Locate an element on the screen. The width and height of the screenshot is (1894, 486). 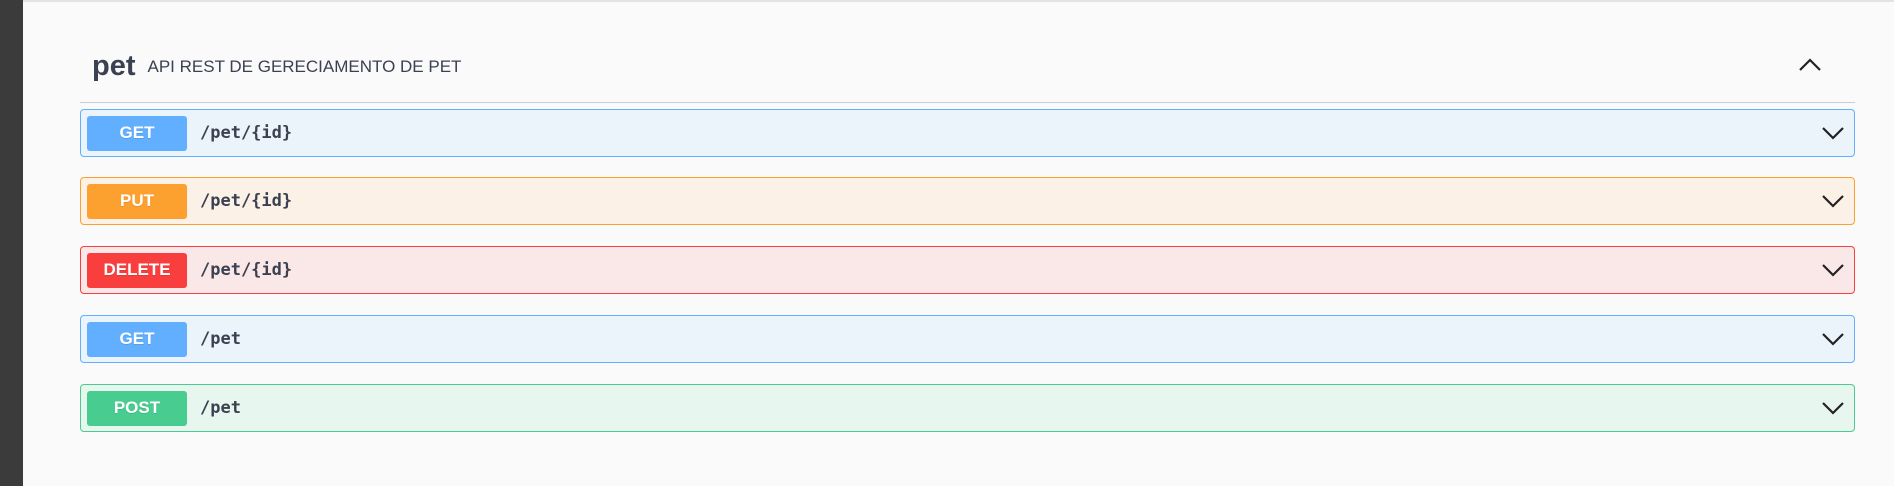
tag-header: pet API REST DE GERECIAMENTO DE PET is located at coordinates (967, 66).